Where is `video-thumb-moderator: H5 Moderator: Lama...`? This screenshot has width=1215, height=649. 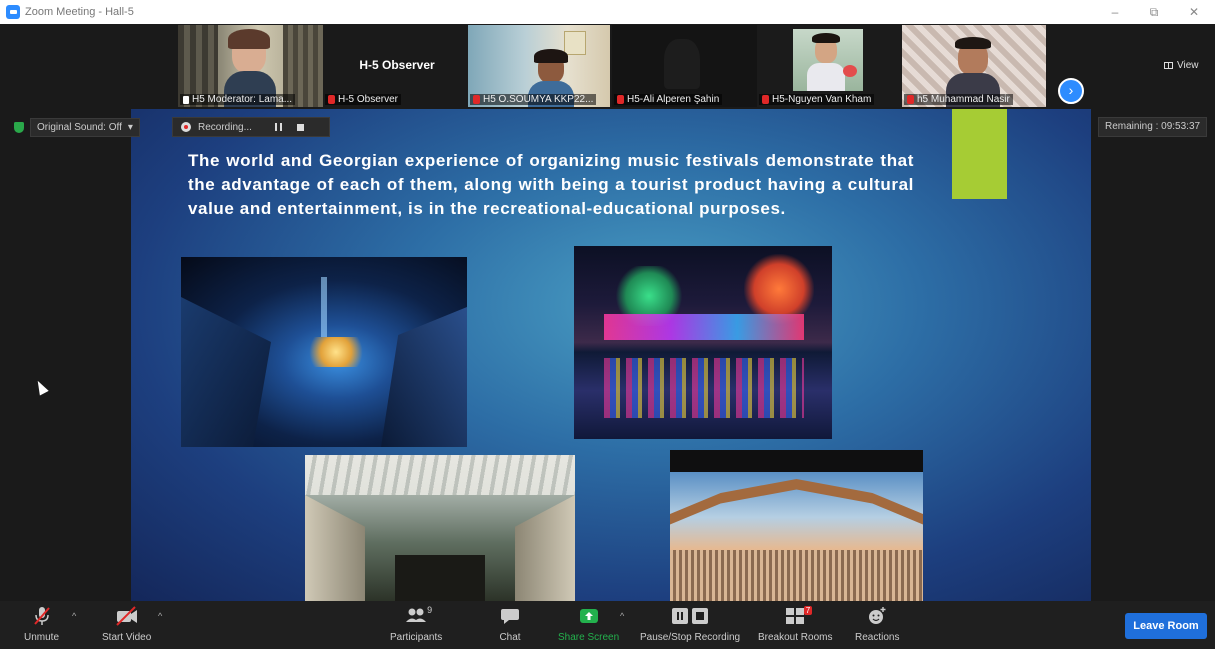 video-thumb-moderator: H5 Moderator: Lama... is located at coordinates (250, 66).